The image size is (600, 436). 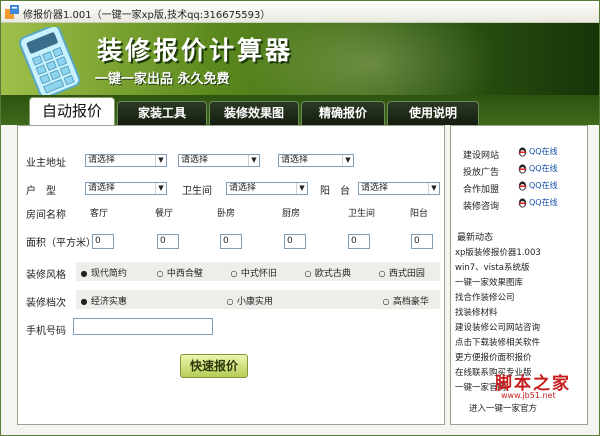 I want to click on grade-option-economy: ● 经济实惠, so click(x=103, y=300).